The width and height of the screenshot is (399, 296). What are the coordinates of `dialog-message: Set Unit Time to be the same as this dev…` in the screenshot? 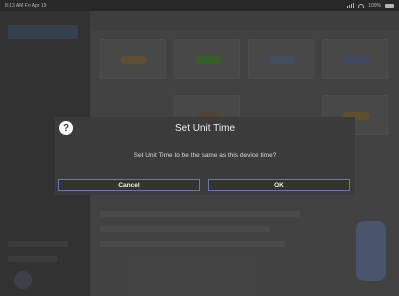 It's located at (205, 155).